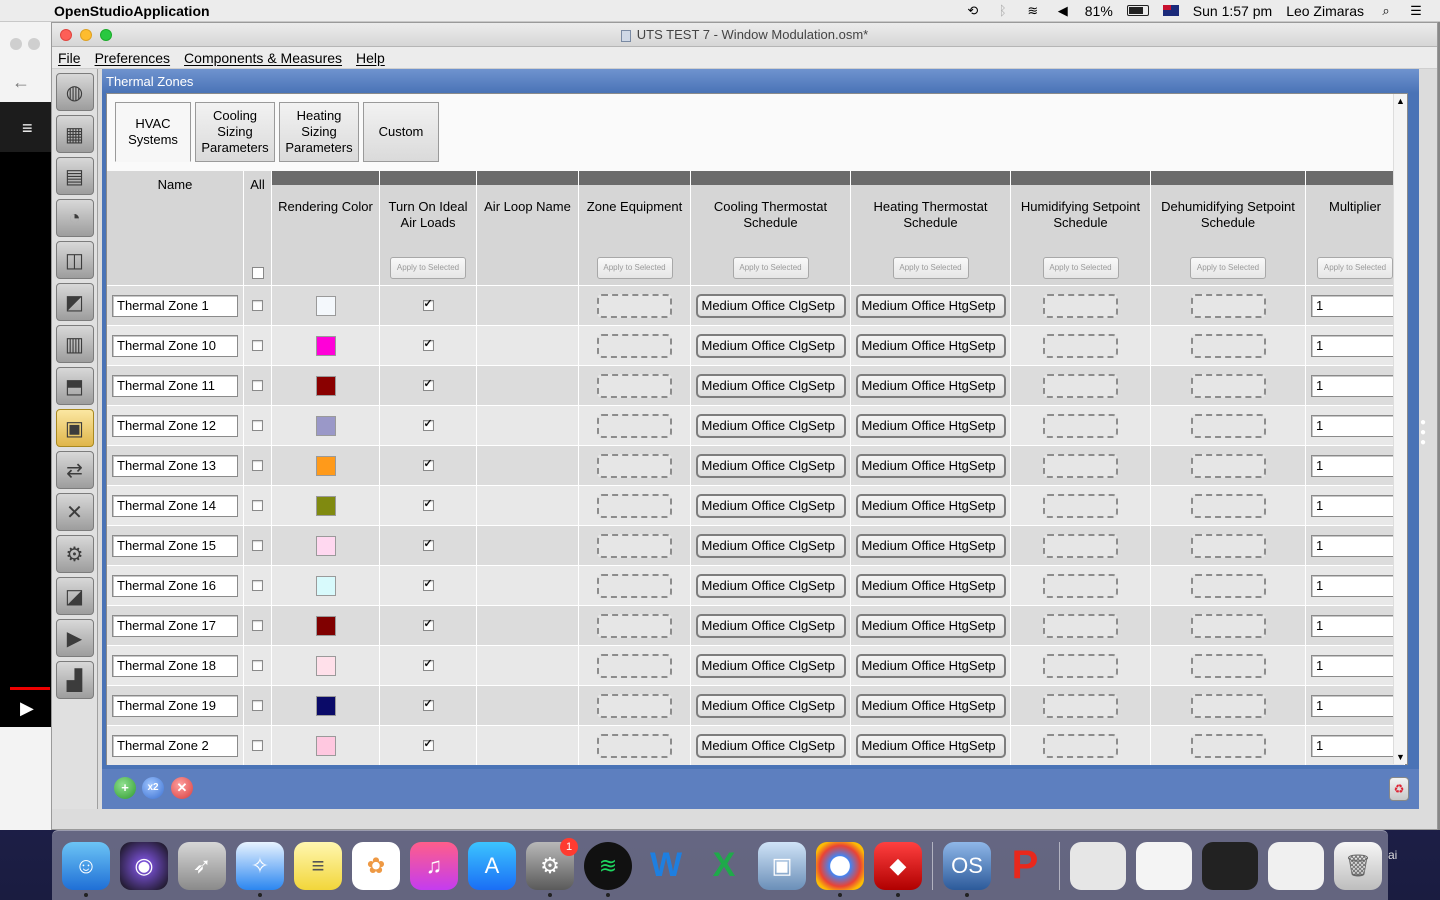 Image resolution: width=1440 pixels, height=900 pixels. I want to click on chrome-icon, so click(840, 869).